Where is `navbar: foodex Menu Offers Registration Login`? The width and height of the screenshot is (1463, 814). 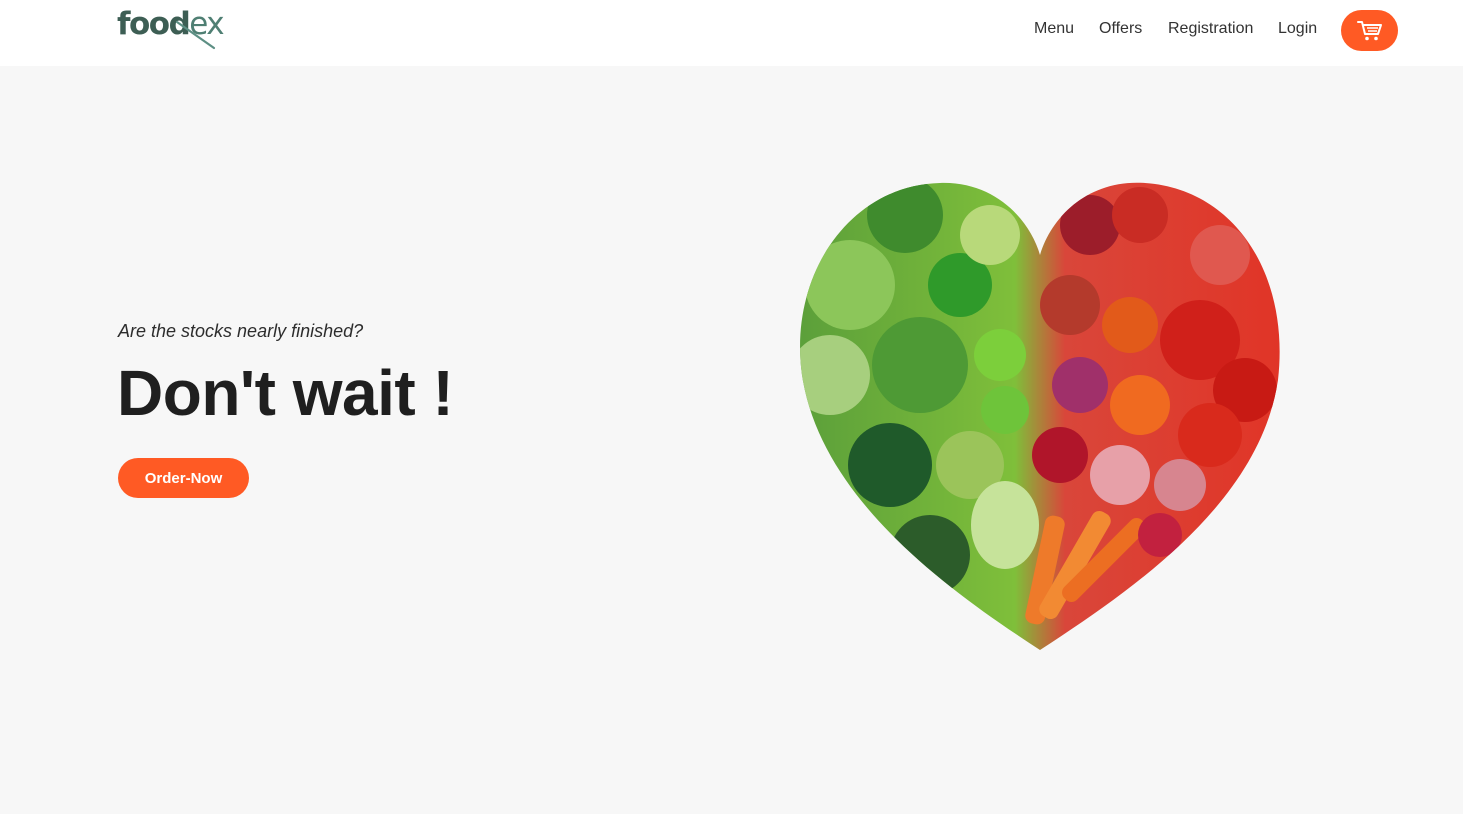 navbar: foodex Menu Offers Registration Login is located at coordinates (731, 33).